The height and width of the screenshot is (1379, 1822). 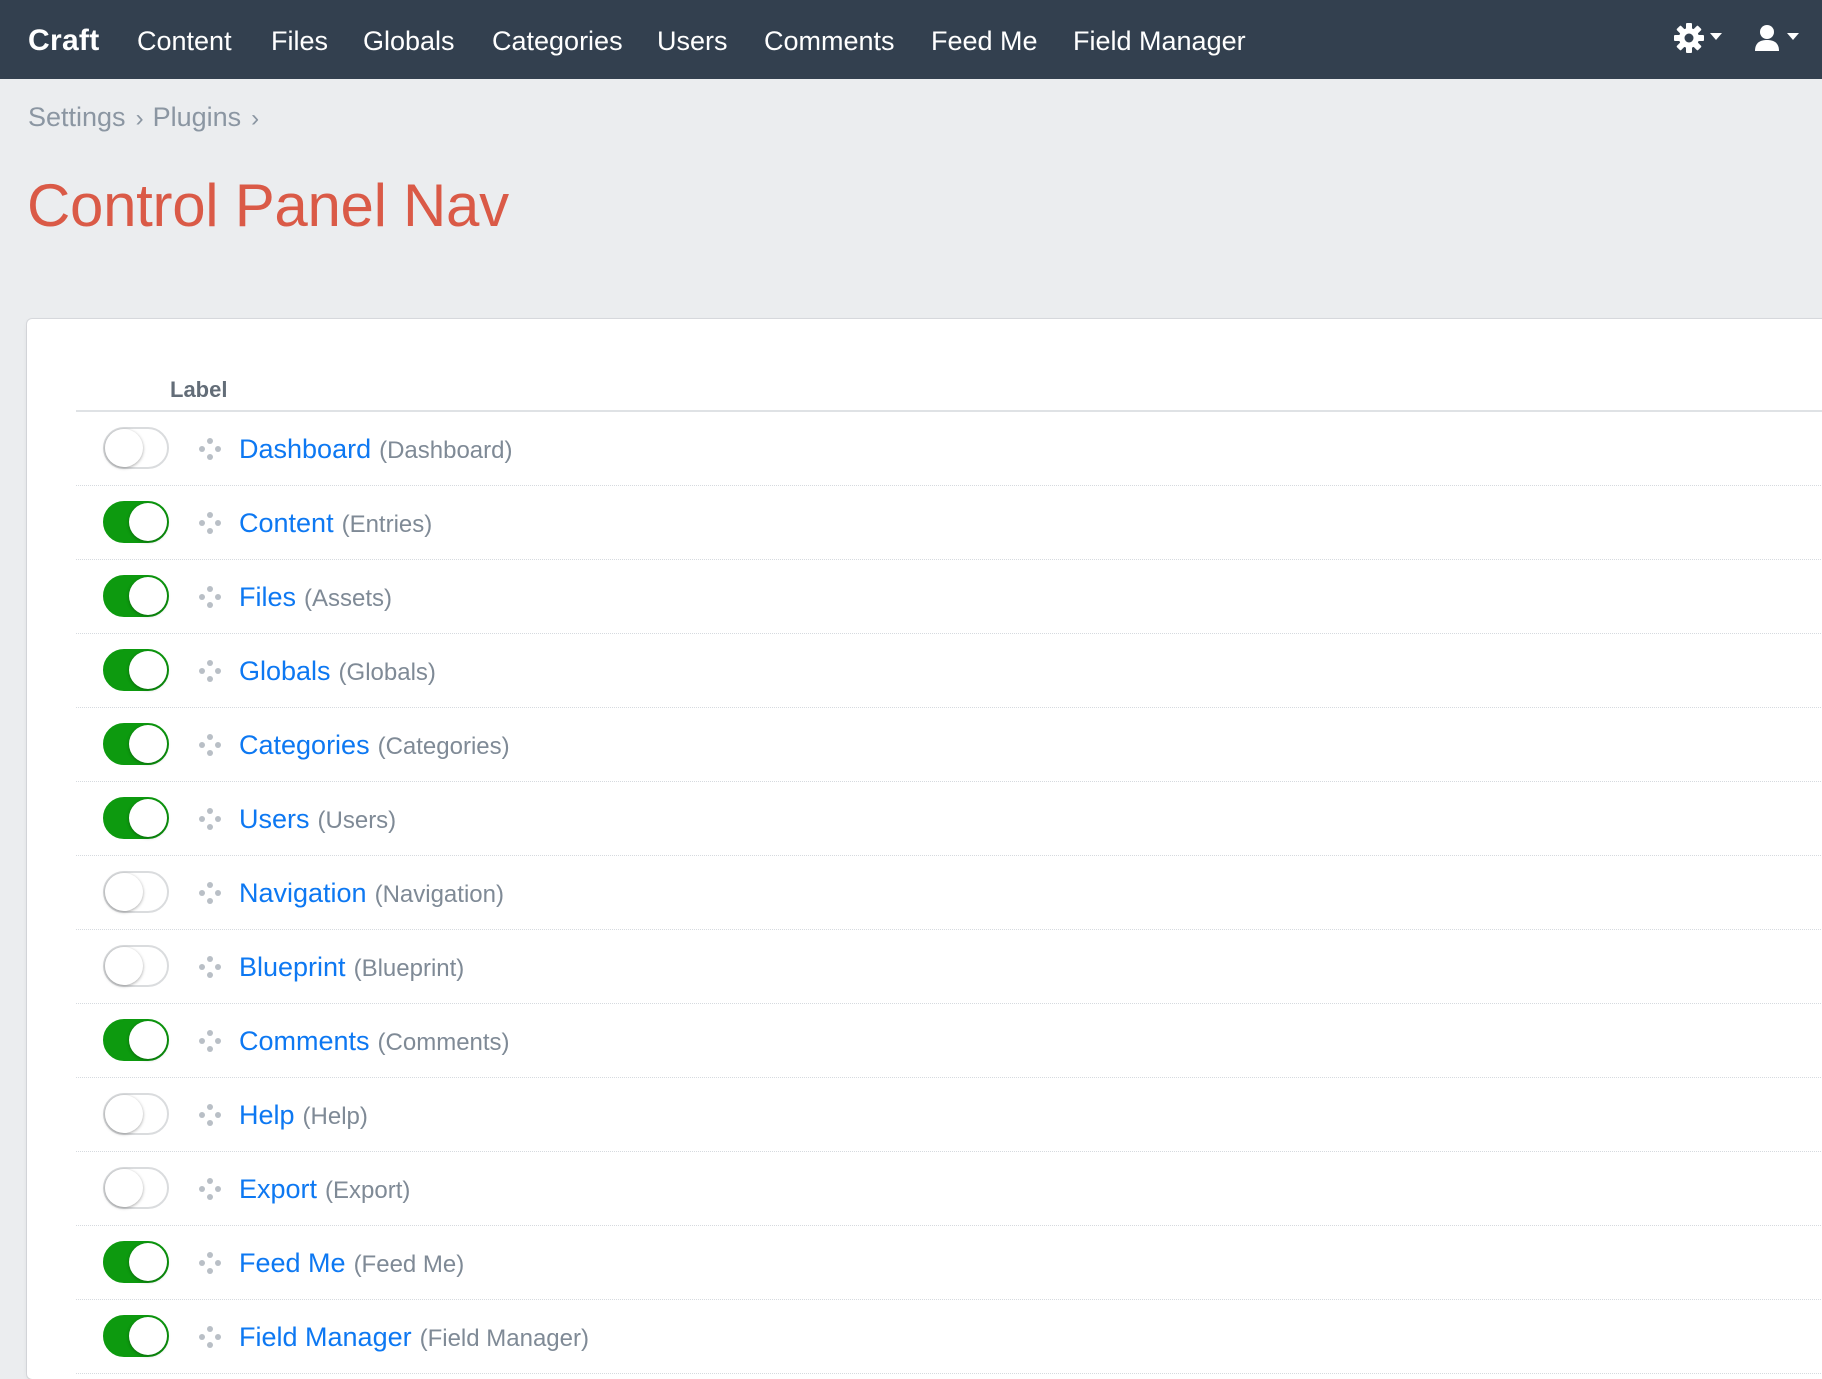 I want to click on row-label-group: Files (Assets), so click(x=315, y=599).